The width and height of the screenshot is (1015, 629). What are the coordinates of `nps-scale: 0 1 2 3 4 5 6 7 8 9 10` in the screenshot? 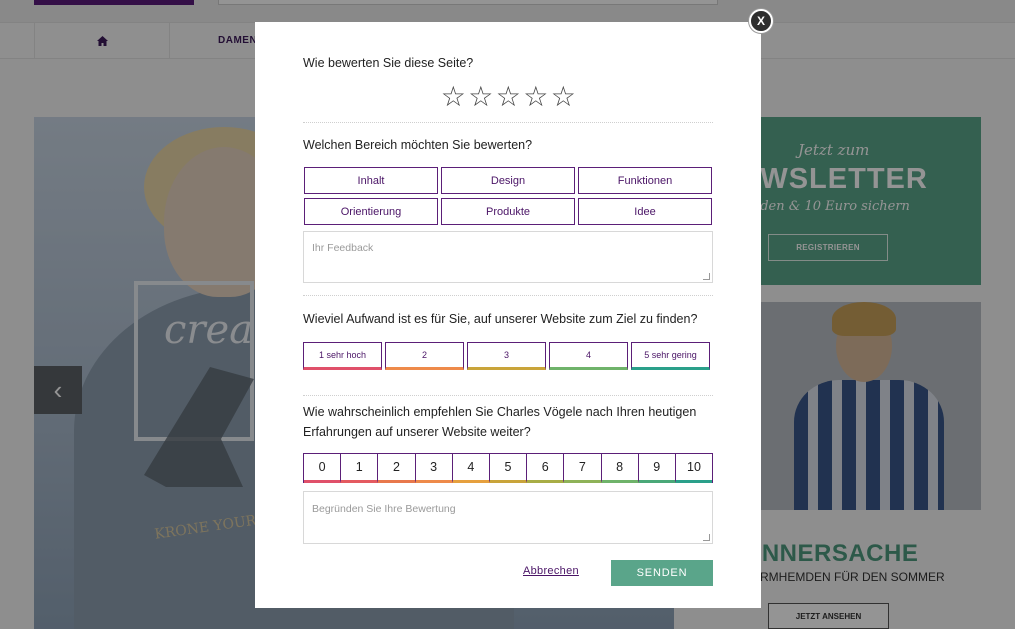 It's located at (508, 468).